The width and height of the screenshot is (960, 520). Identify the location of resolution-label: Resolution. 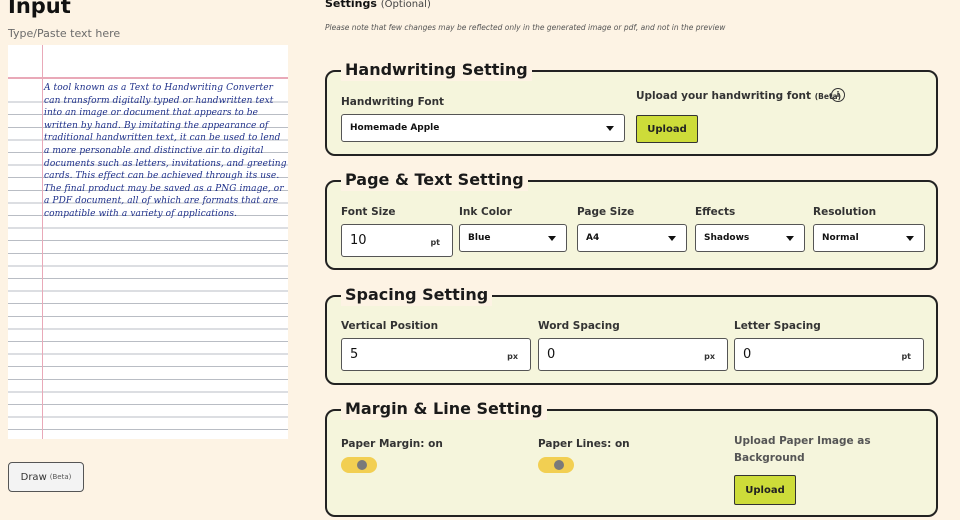
(845, 212).